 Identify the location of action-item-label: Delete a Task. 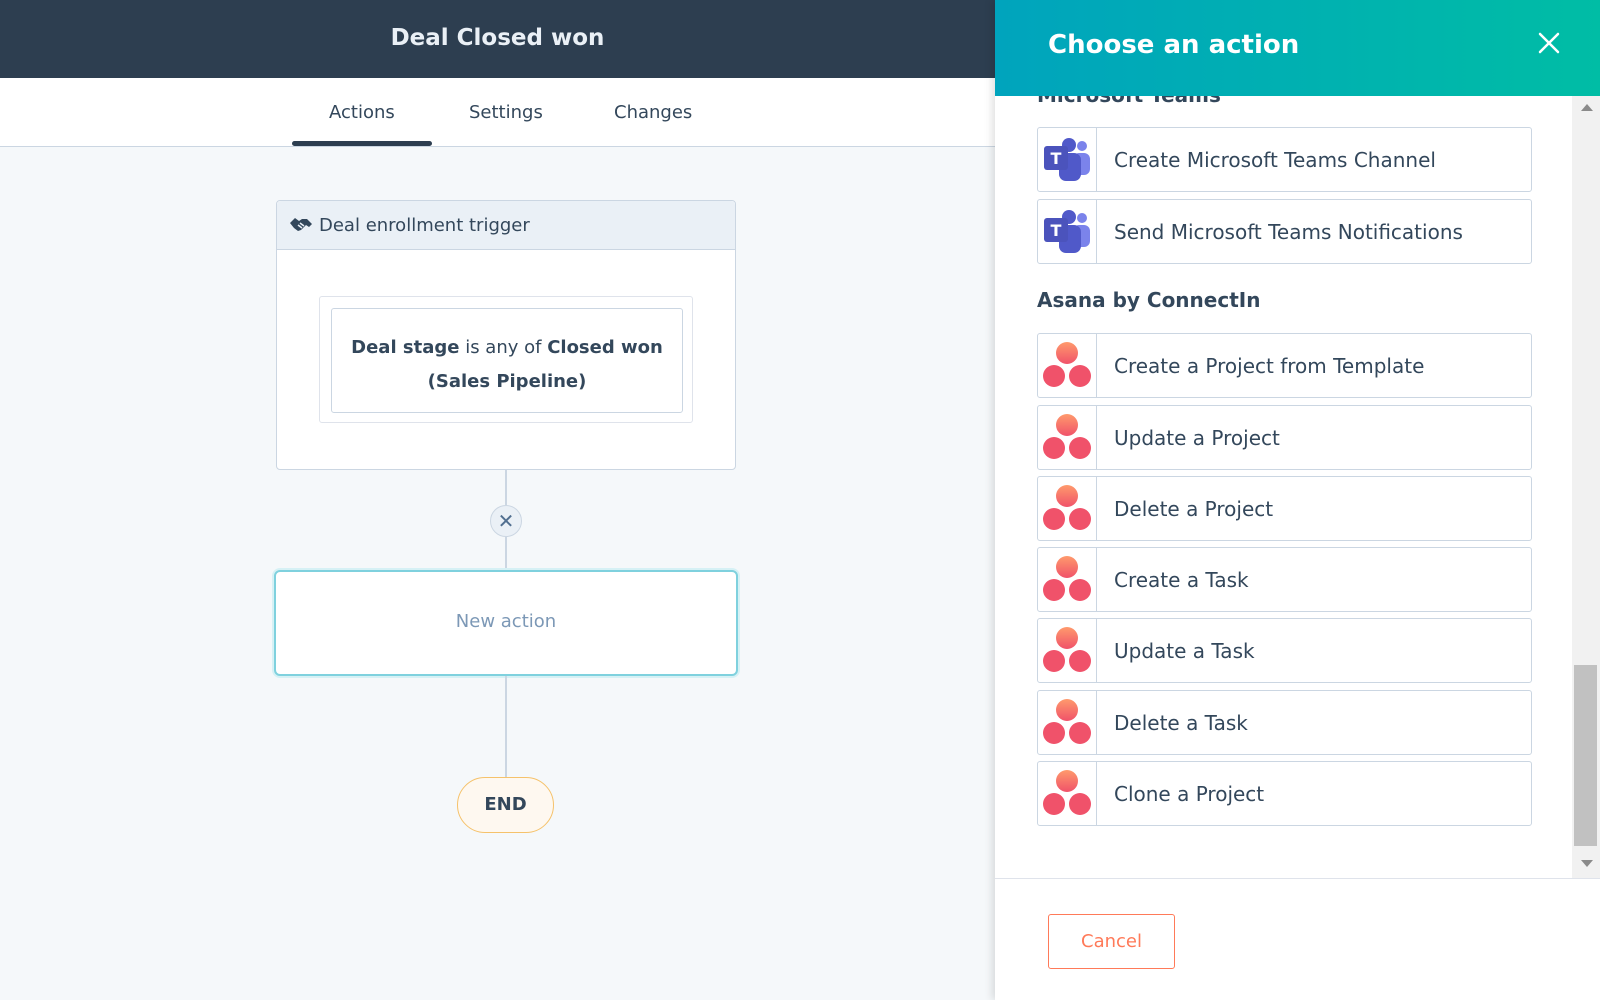
(1181, 722).